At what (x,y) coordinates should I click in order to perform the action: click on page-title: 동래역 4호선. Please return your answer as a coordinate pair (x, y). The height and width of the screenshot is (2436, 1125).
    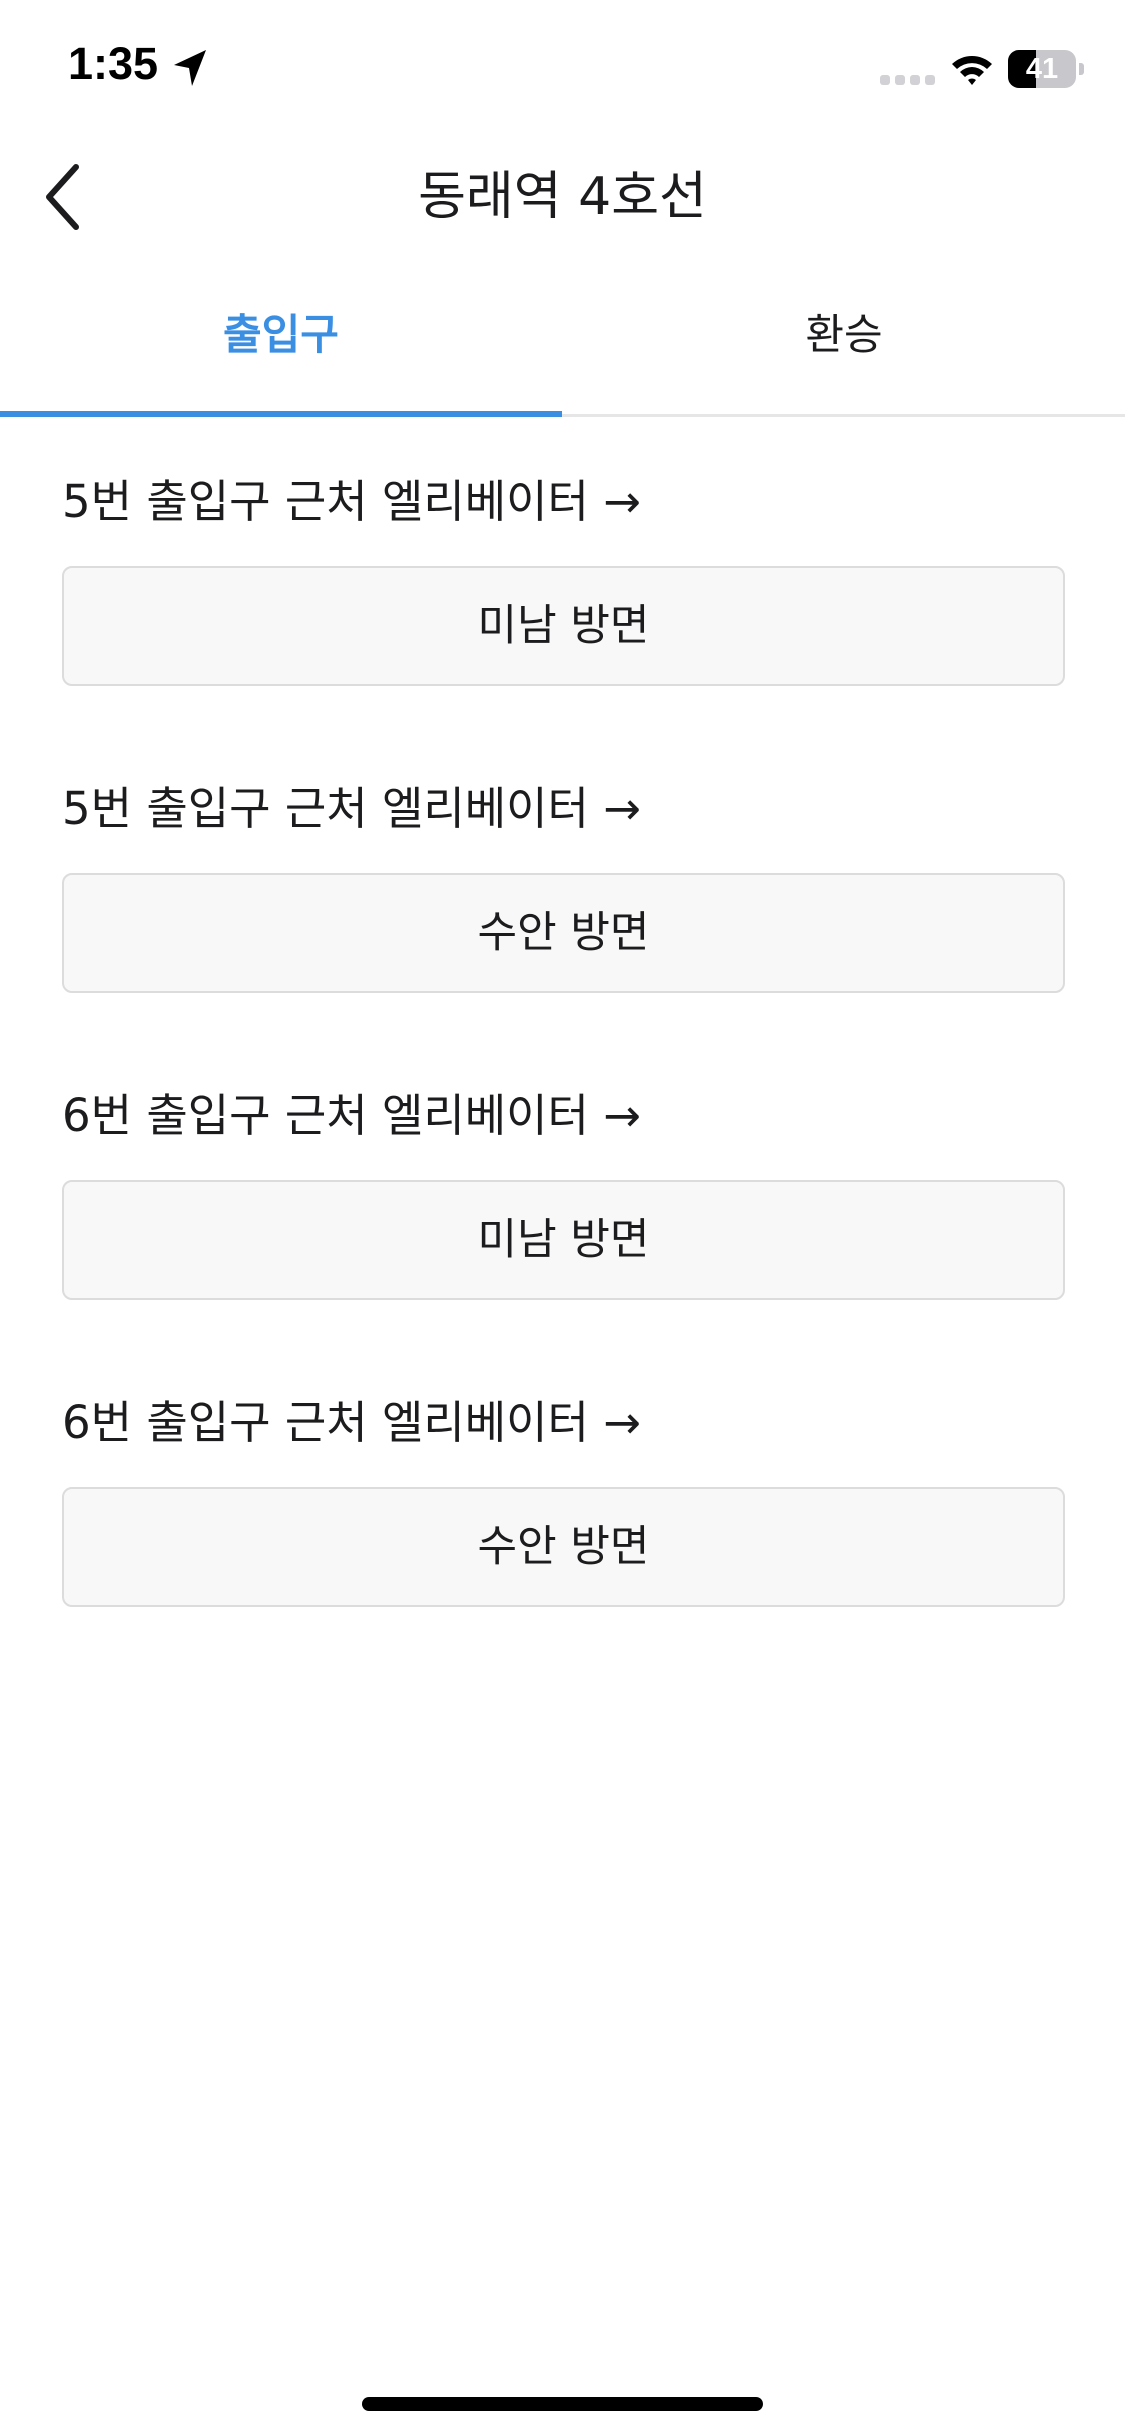
    Looking at the image, I should click on (562, 197).